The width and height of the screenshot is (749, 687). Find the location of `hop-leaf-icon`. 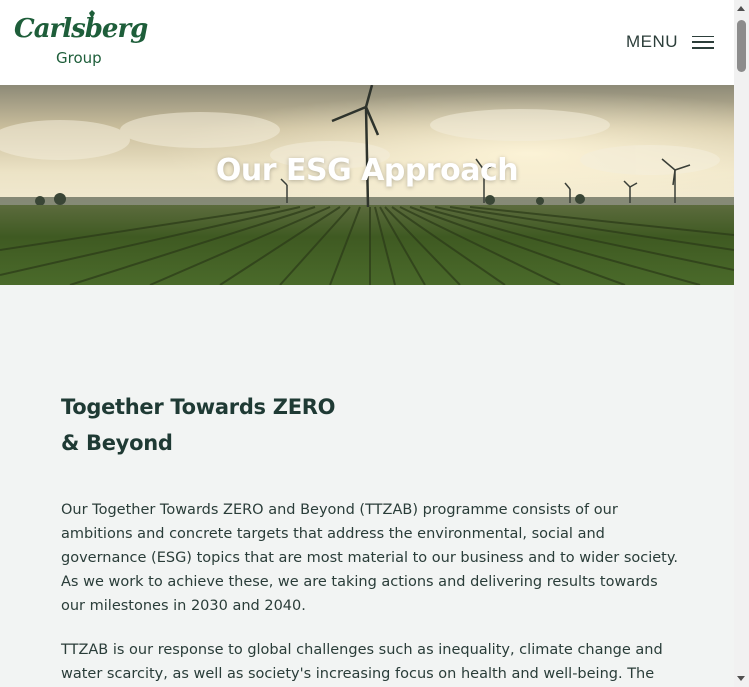

hop-leaf-icon is located at coordinates (92, 14).